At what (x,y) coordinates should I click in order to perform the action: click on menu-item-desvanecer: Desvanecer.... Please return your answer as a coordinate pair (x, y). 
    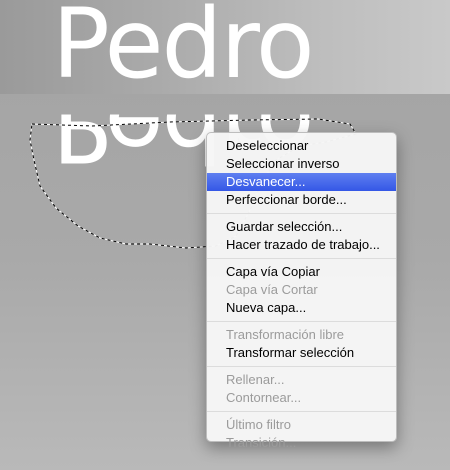
    Looking at the image, I should click on (301, 182).